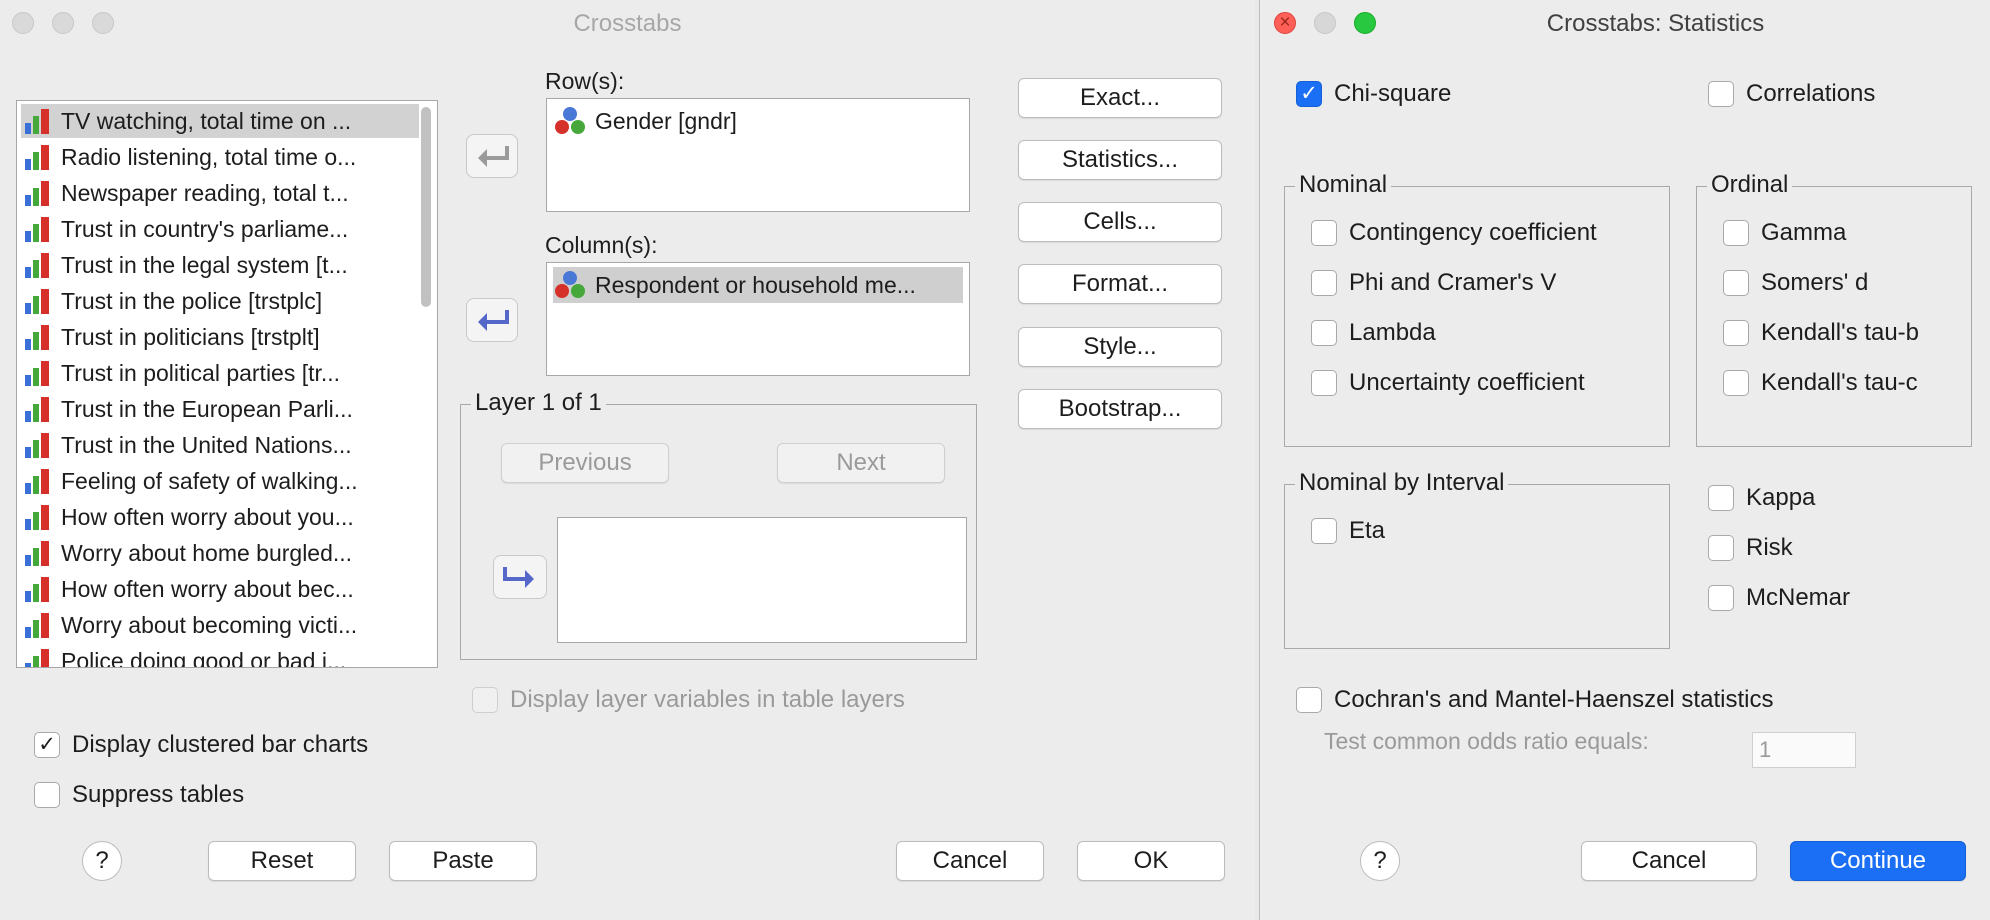 This screenshot has width=1990, height=920. What do you see at coordinates (1750, 185) in the screenshot?
I see `ordinal-group-title: Ordinal` at bounding box center [1750, 185].